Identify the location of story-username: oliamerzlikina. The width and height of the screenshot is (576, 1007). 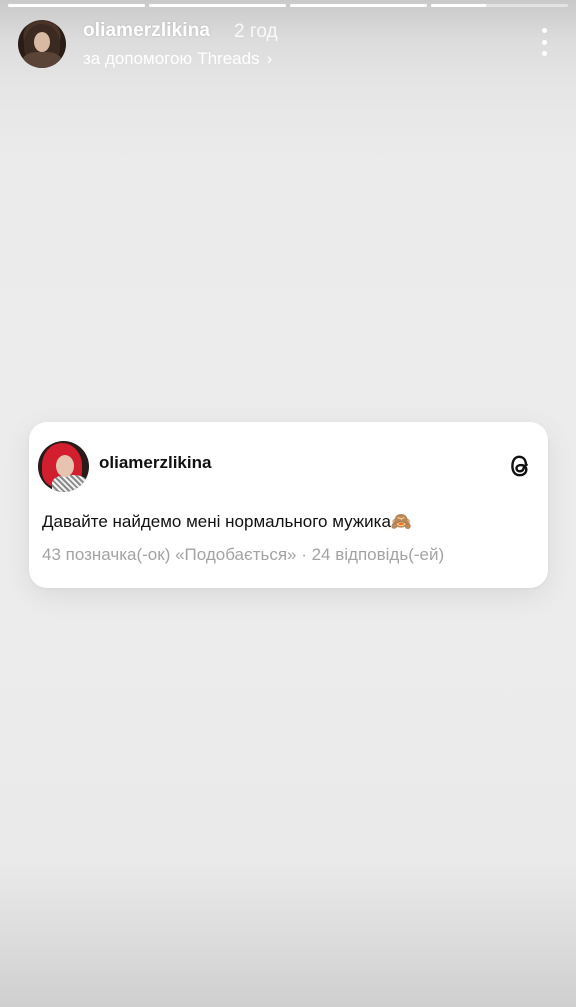
(146, 31).